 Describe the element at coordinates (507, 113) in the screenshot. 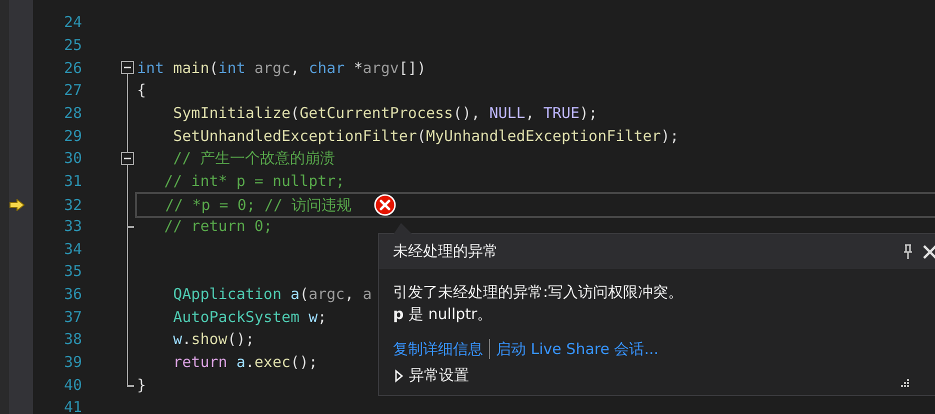

I see `macro-name: NULL` at that location.